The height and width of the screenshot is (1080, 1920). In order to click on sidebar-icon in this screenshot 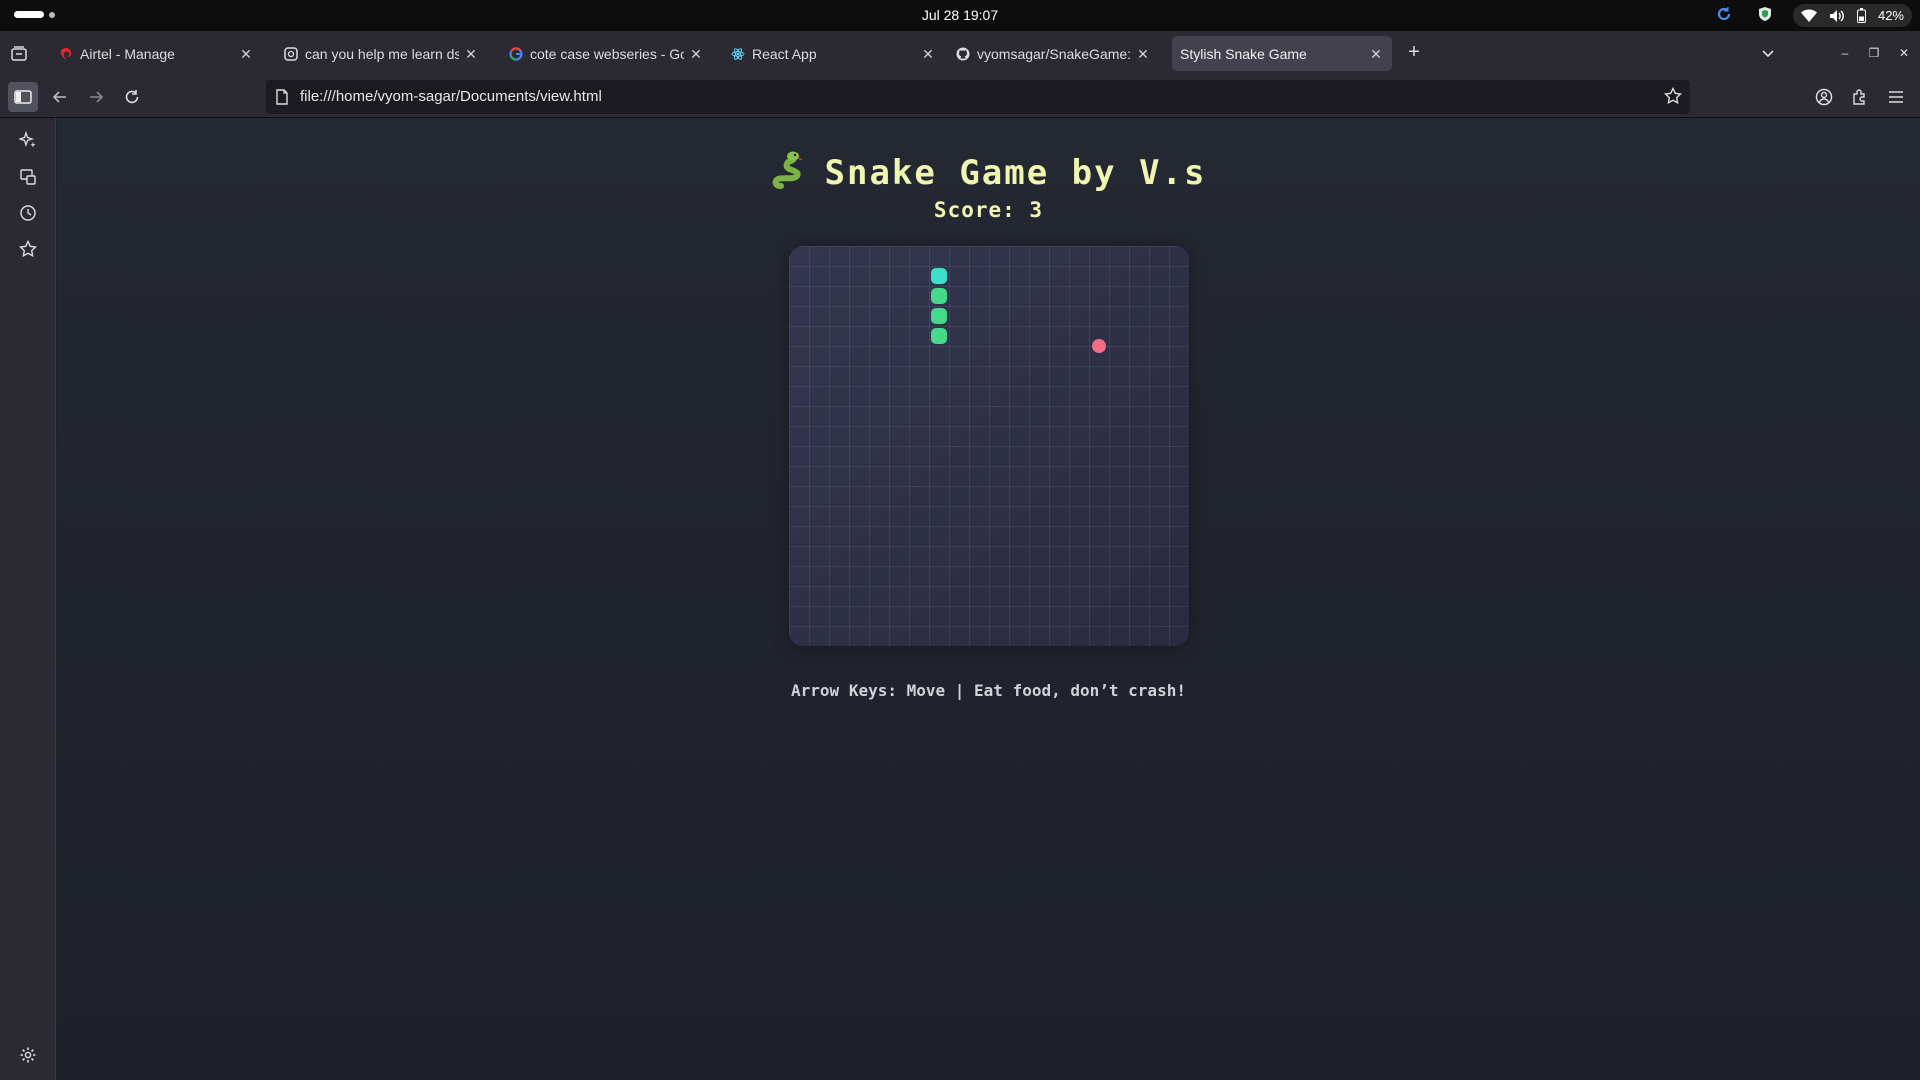, I will do `click(23, 97)`.